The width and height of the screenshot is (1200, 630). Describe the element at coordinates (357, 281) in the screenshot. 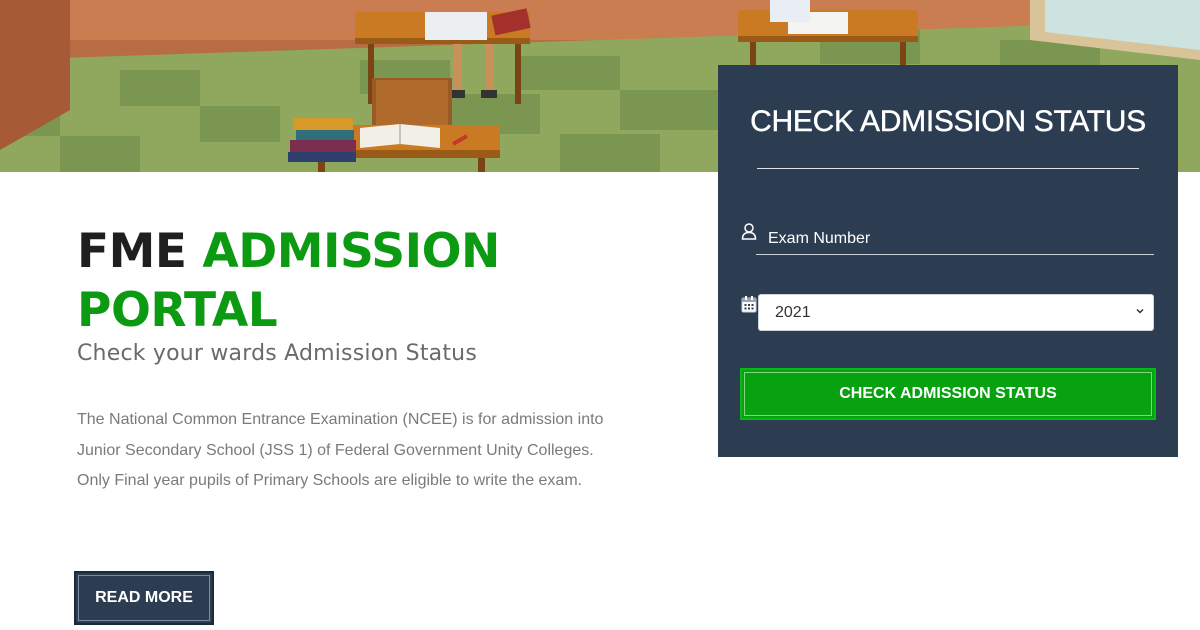

I see `page-title: FME ADMISSION PORTAL` at that location.